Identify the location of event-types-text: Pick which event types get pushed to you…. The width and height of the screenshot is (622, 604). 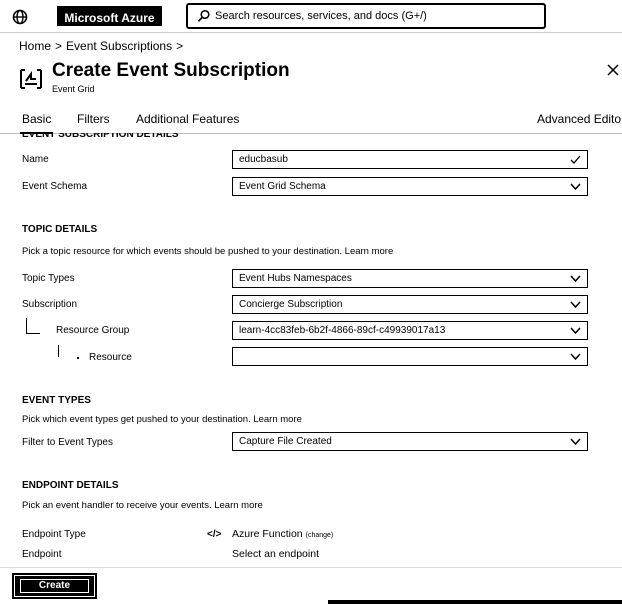
(136, 419).